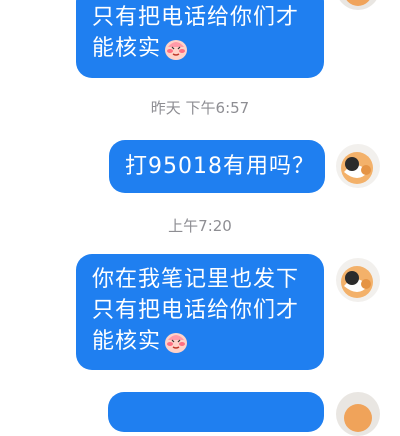 The width and height of the screenshot is (400, 436). What do you see at coordinates (216, 412) in the screenshot?
I see `message-bubble` at bounding box center [216, 412].